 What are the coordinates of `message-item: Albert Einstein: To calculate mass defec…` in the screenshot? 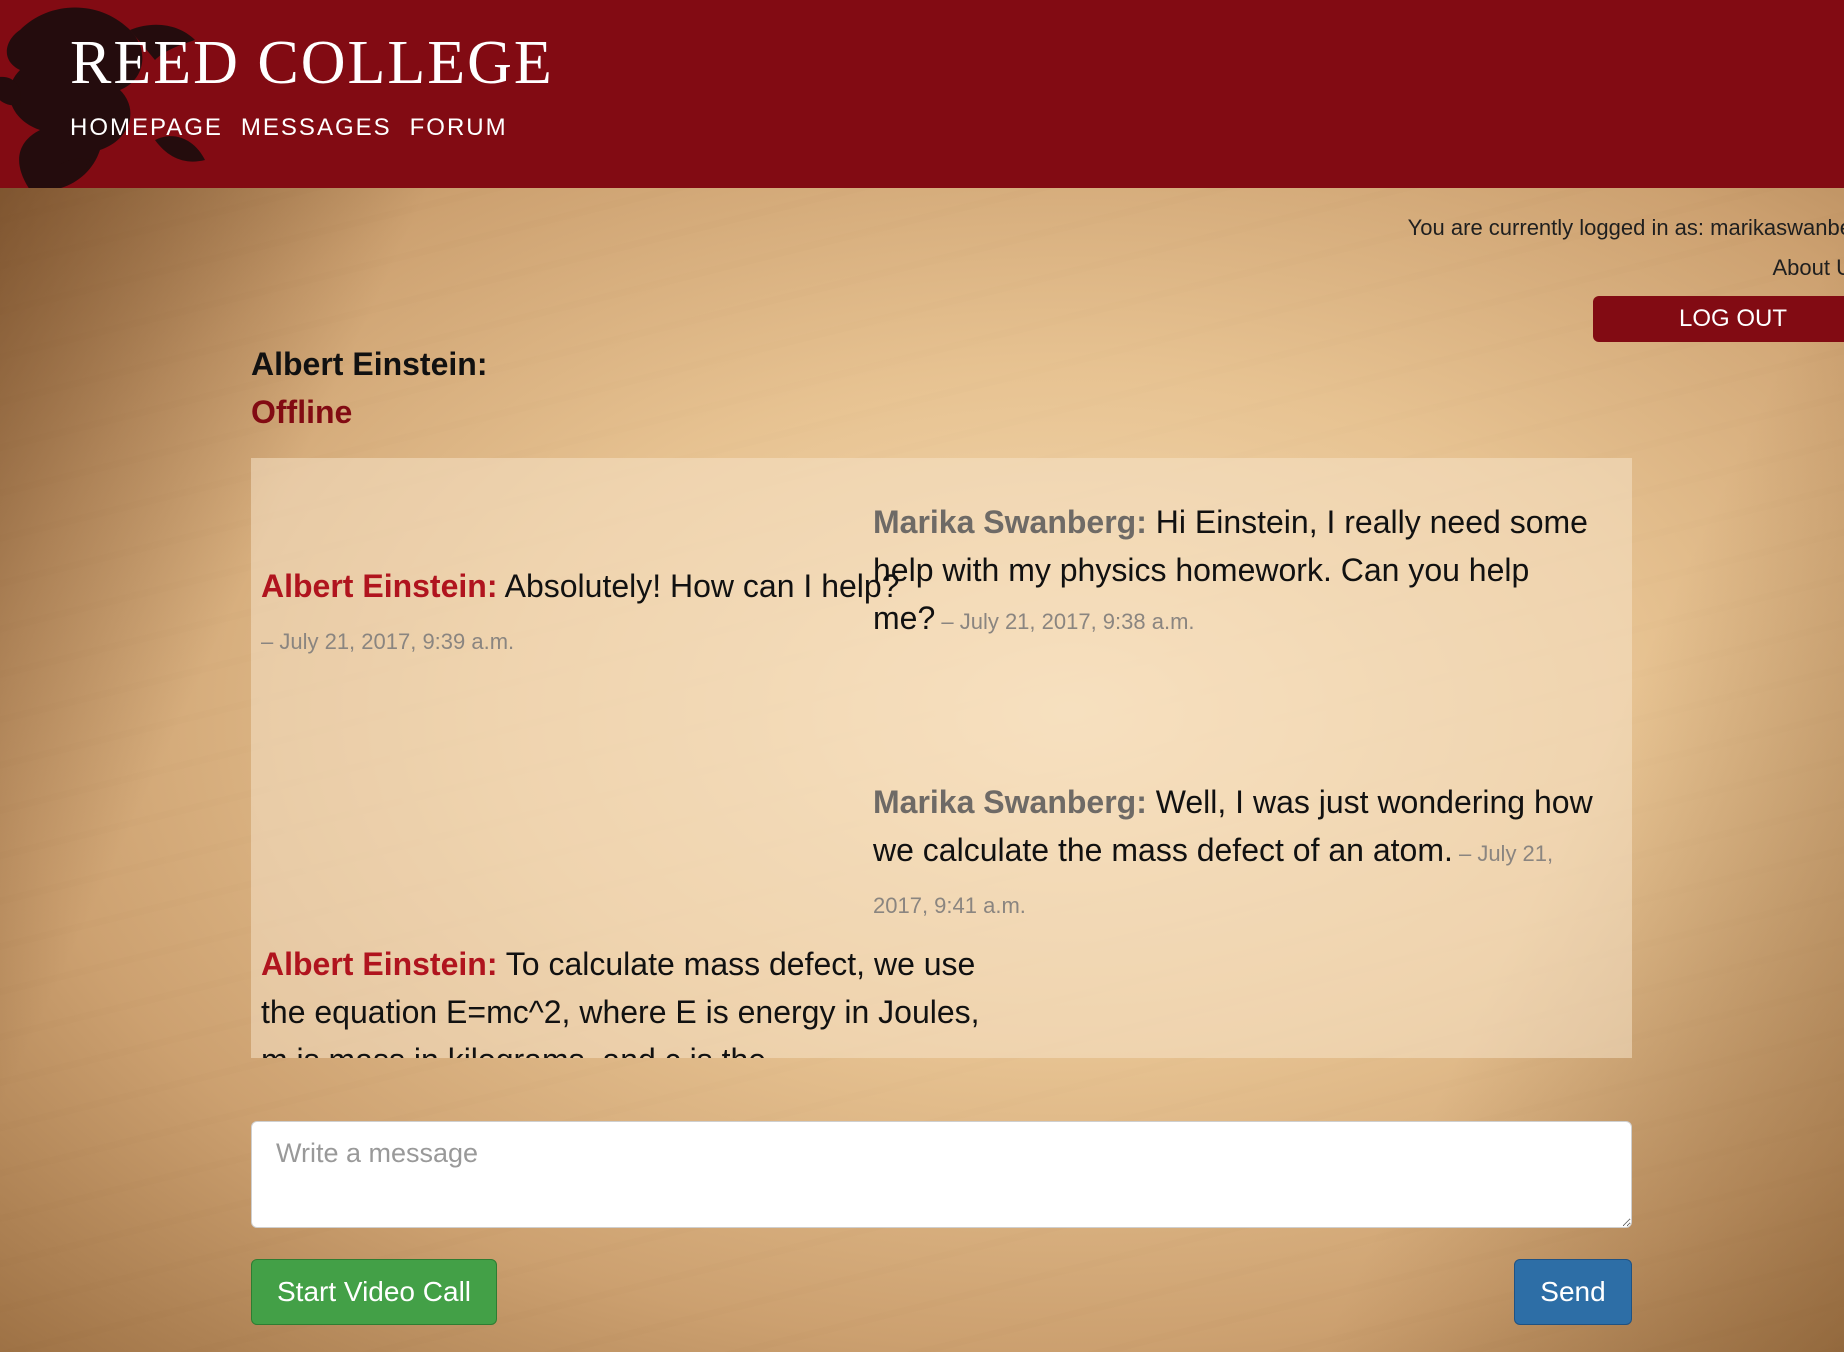 It's located at (621, 999).